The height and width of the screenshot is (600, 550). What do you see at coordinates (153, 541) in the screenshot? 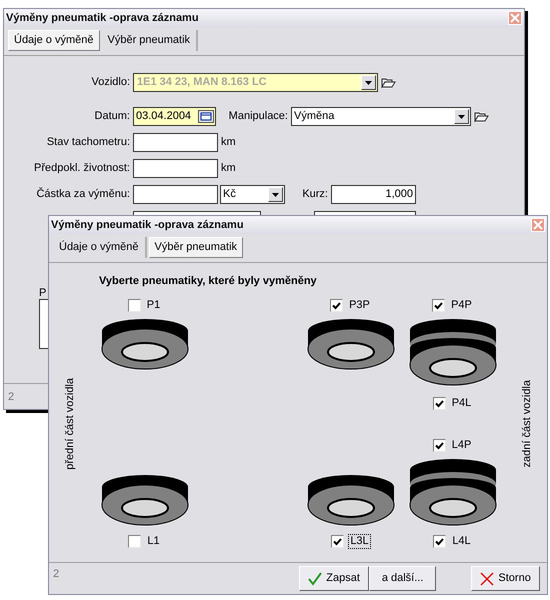
I see `checkbox-label: L1` at bounding box center [153, 541].